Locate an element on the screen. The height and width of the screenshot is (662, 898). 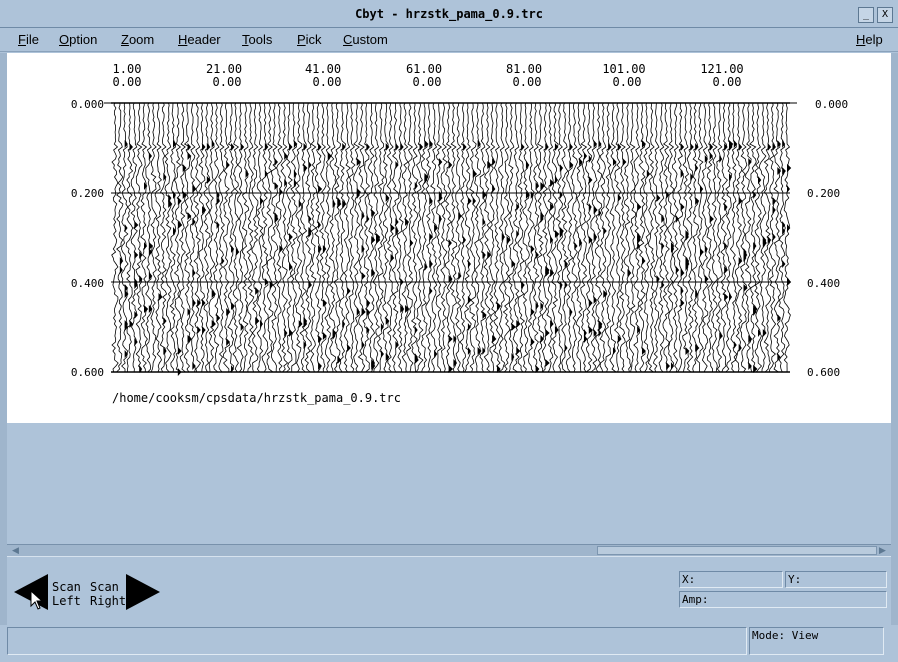
time-label-right: 0.600 is located at coordinates (823, 372).